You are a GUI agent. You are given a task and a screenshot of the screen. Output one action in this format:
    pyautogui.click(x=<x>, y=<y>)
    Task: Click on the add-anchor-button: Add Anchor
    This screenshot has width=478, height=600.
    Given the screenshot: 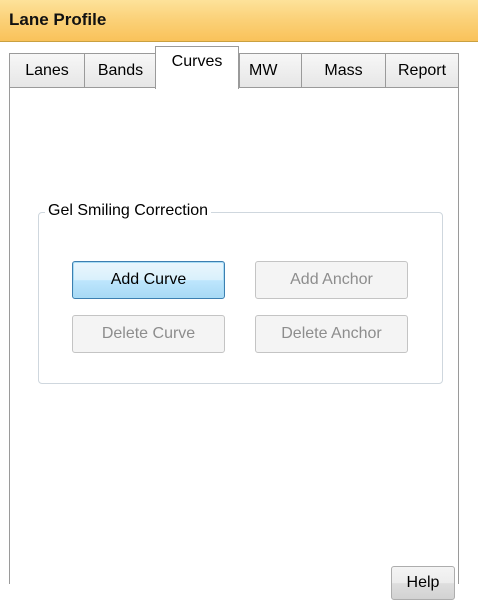 What is the action you would take?
    pyautogui.click(x=331, y=280)
    